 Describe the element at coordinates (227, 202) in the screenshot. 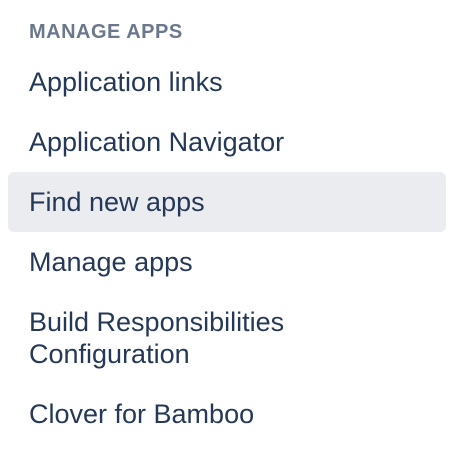

I see `nav-item-find-new-apps: Find new apps` at that location.